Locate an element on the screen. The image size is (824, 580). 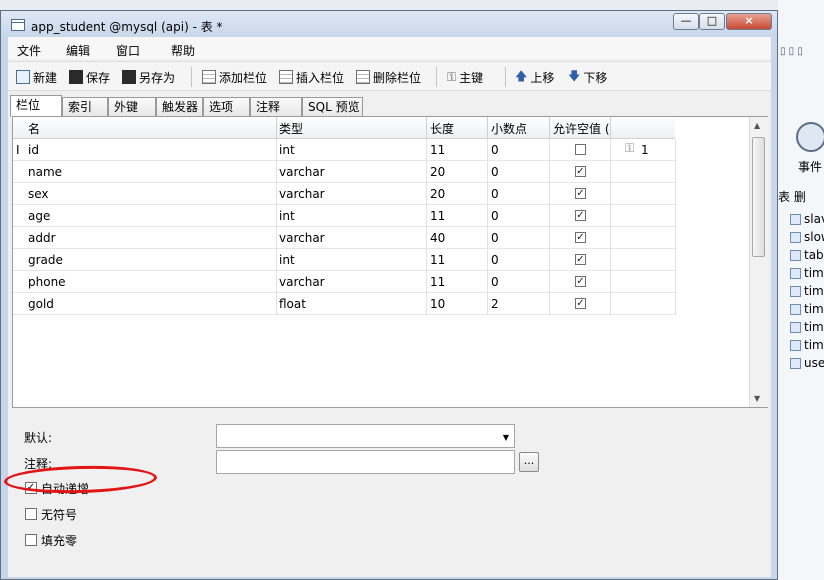
tab-indexes: 索引 is located at coordinates (85, 107).